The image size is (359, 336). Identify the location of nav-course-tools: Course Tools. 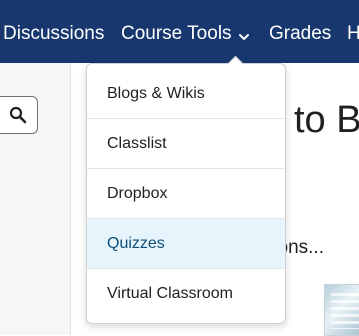
(185, 34).